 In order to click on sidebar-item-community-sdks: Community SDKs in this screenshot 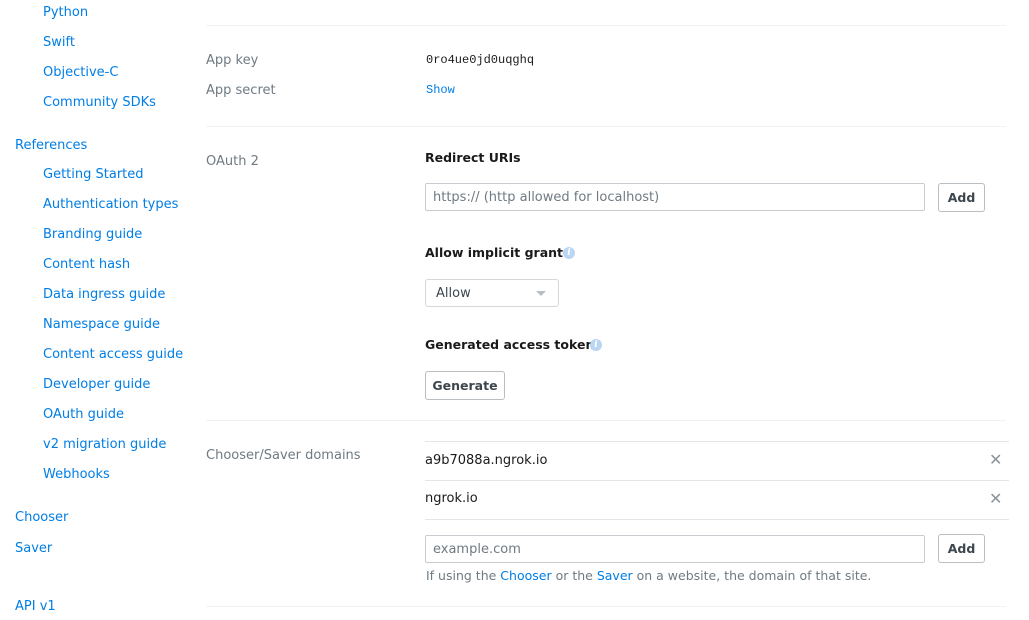, I will do `click(99, 103)`.